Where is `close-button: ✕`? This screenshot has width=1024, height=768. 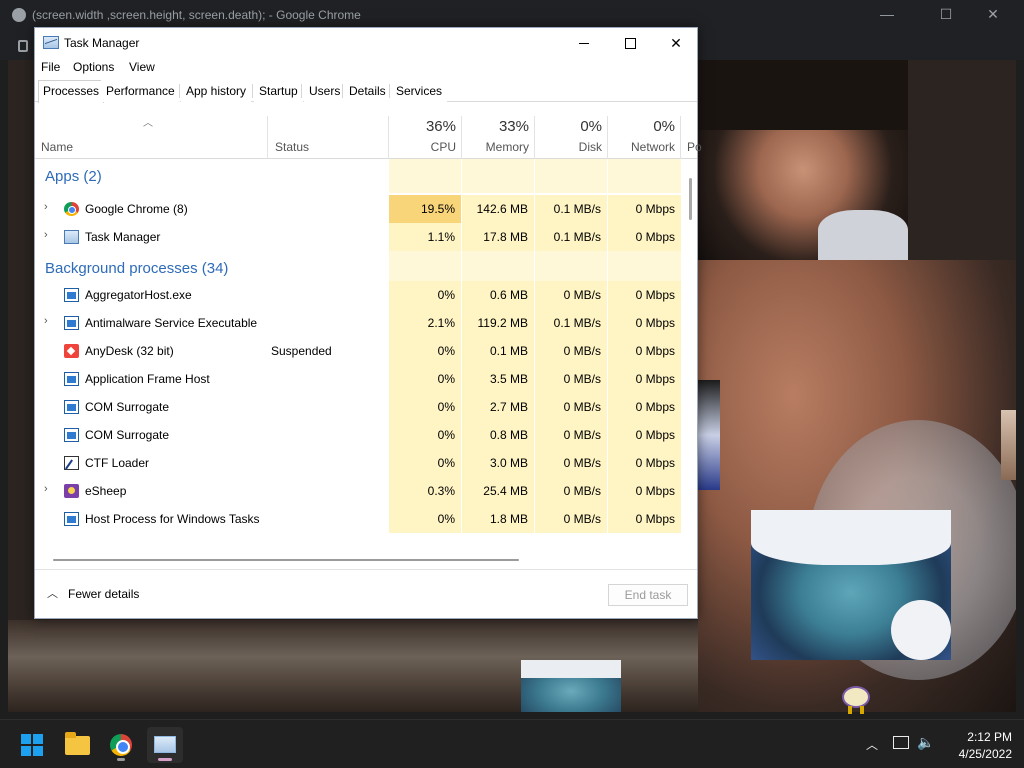 close-button: ✕ is located at coordinates (676, 43).